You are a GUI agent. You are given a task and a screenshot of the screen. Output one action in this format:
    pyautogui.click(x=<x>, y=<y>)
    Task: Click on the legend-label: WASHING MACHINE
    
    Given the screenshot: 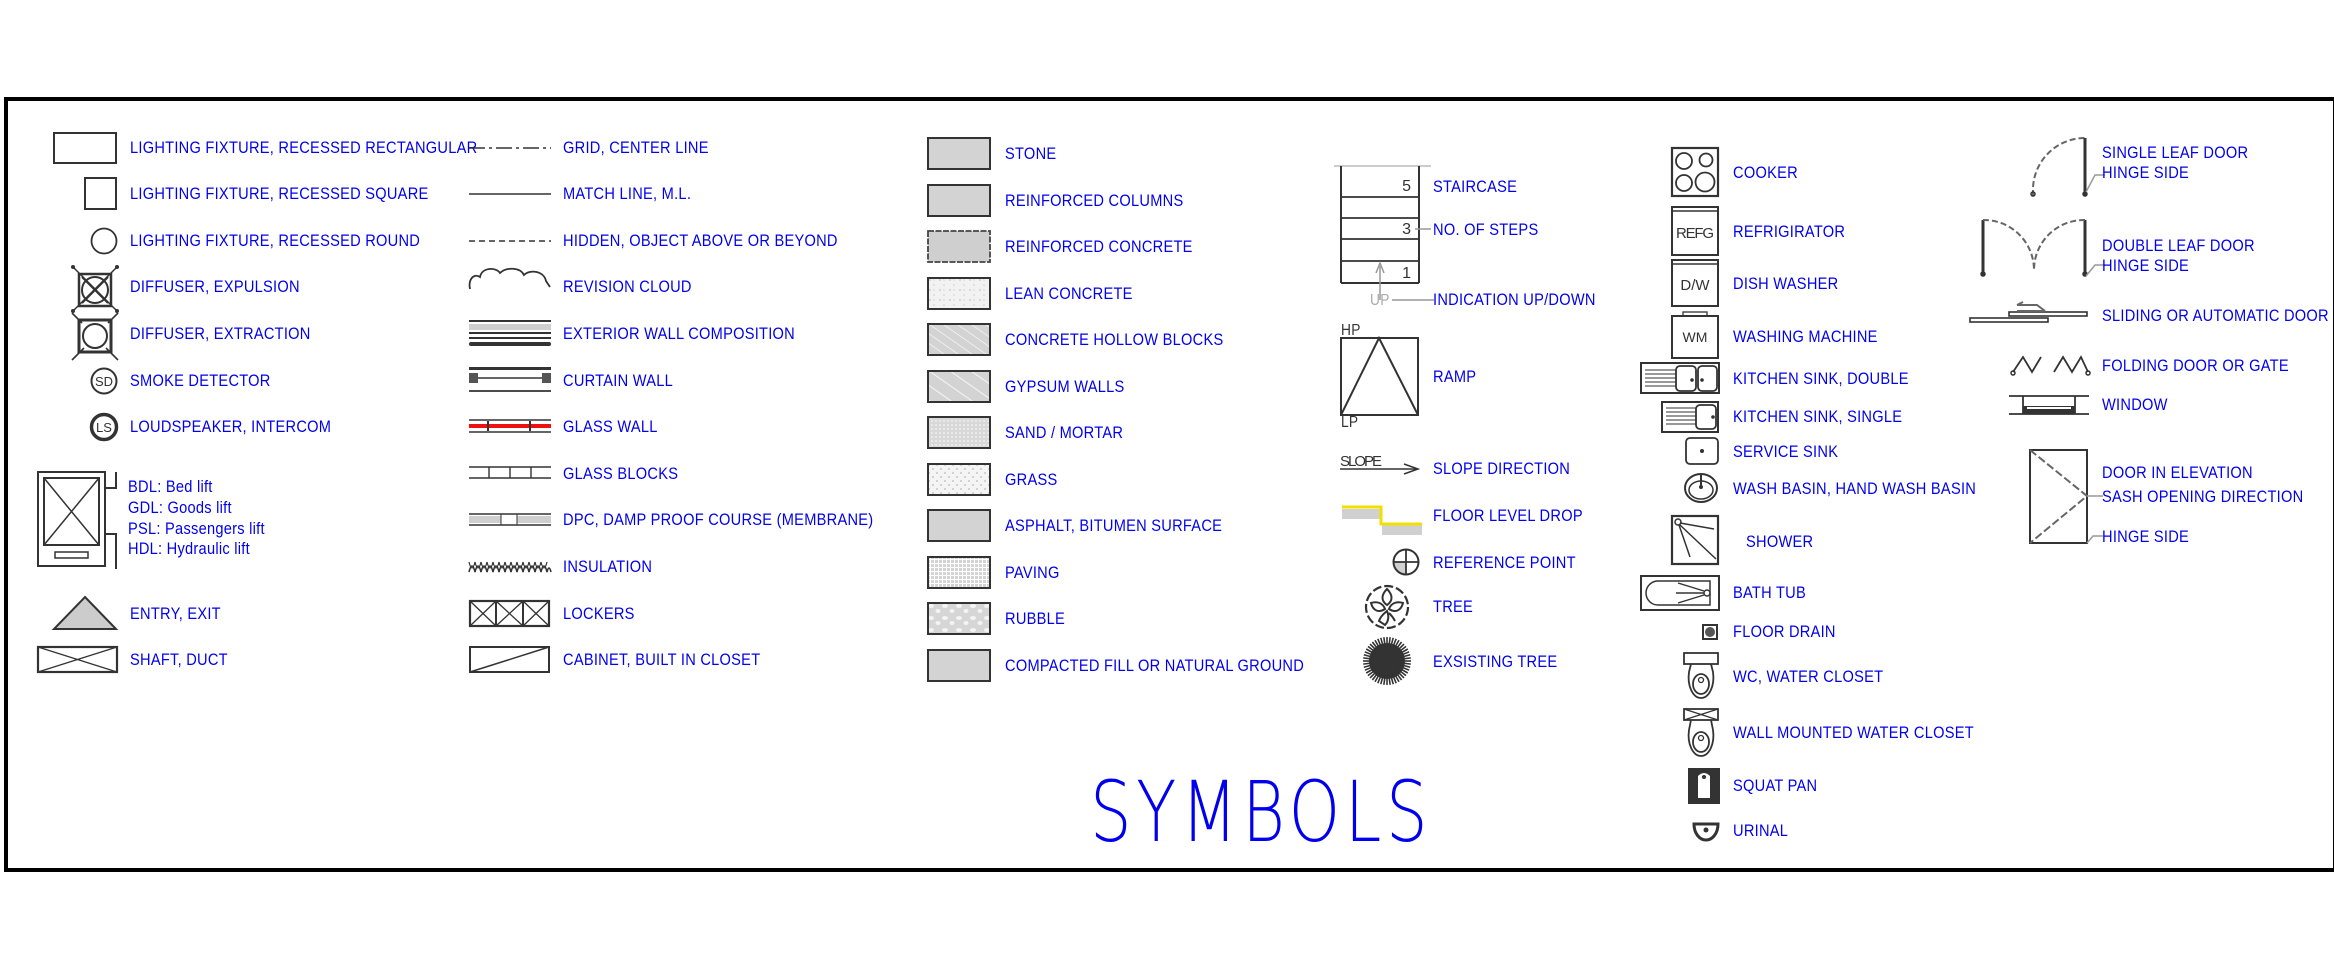 What is the action you would take?
    pyautogui.click(x=1805, y=336)
    